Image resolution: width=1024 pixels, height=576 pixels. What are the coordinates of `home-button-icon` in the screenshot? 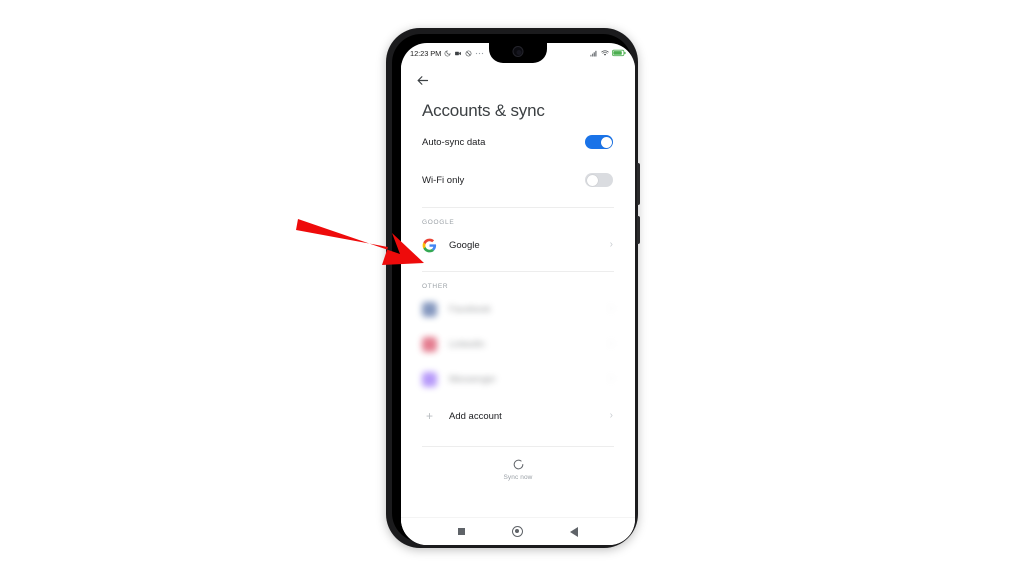 It's located at (517, 531).